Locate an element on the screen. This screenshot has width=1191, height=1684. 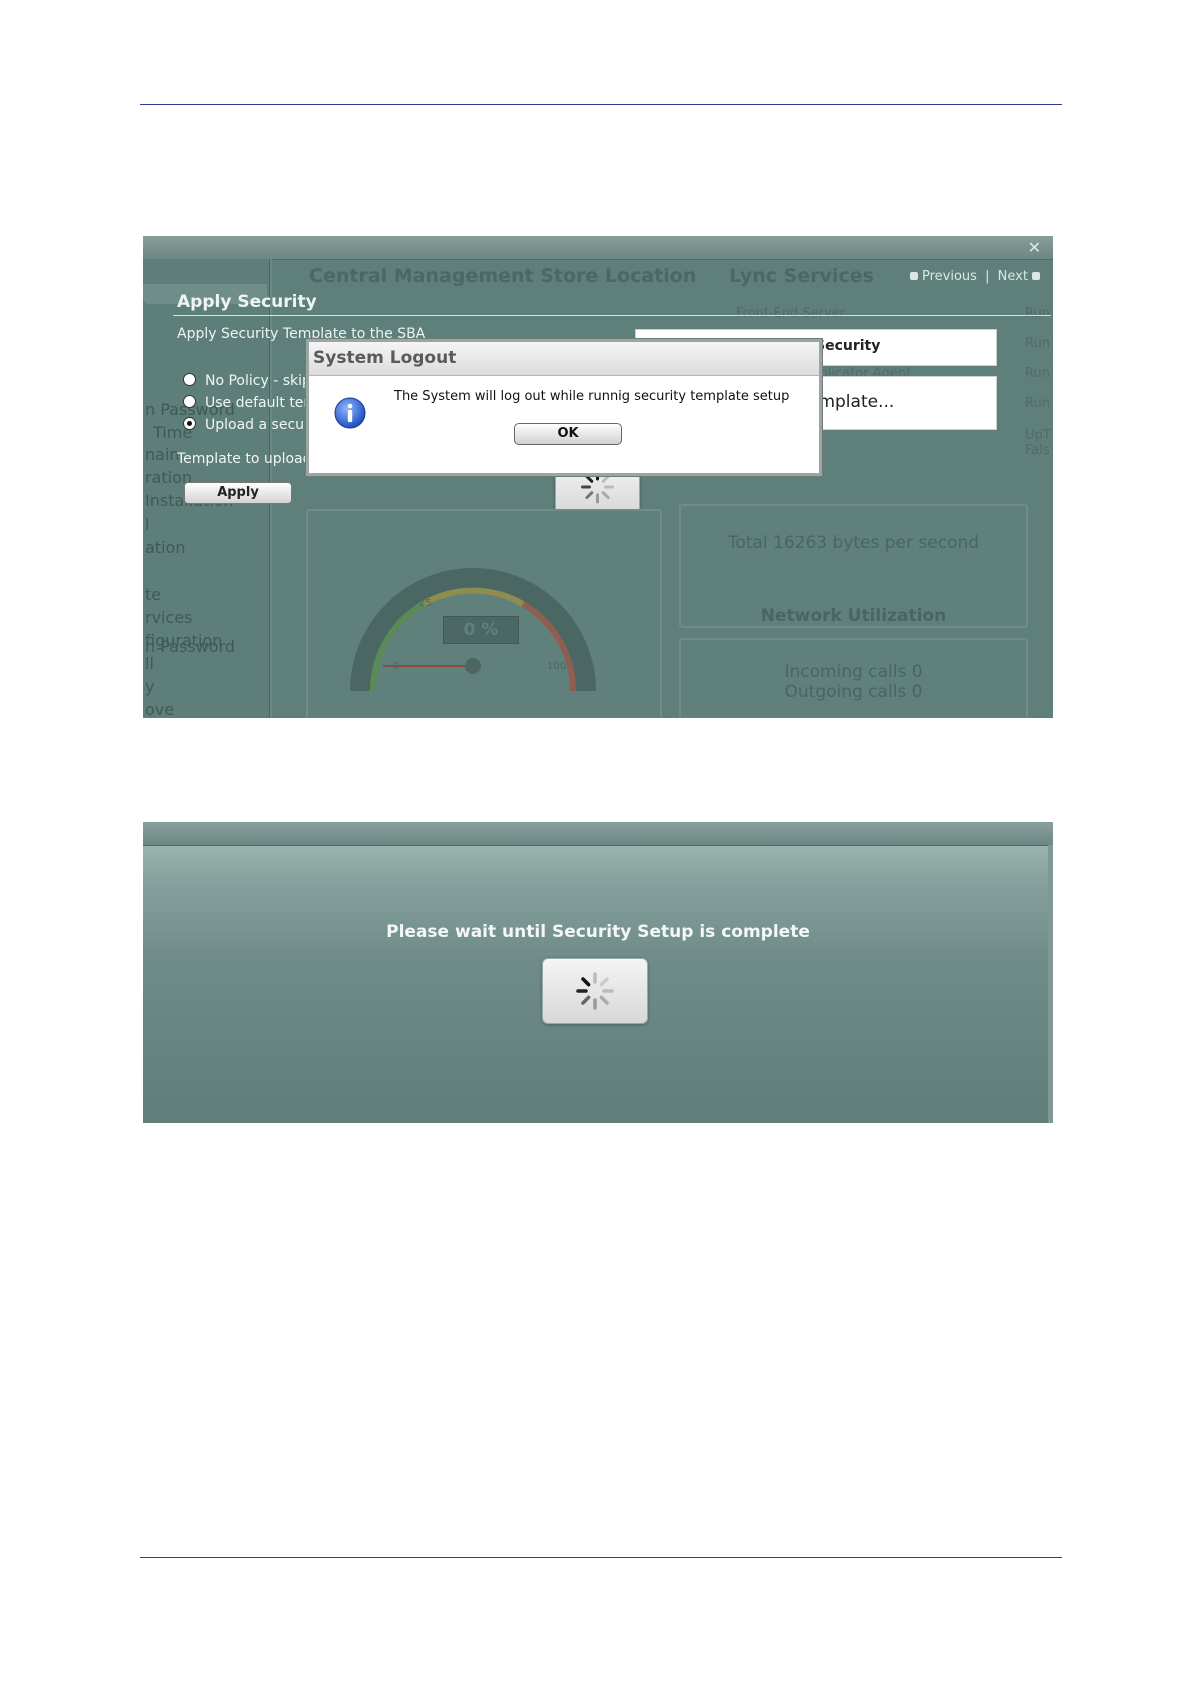
gauge-tick: 100 is located at coordinates (557, 666).